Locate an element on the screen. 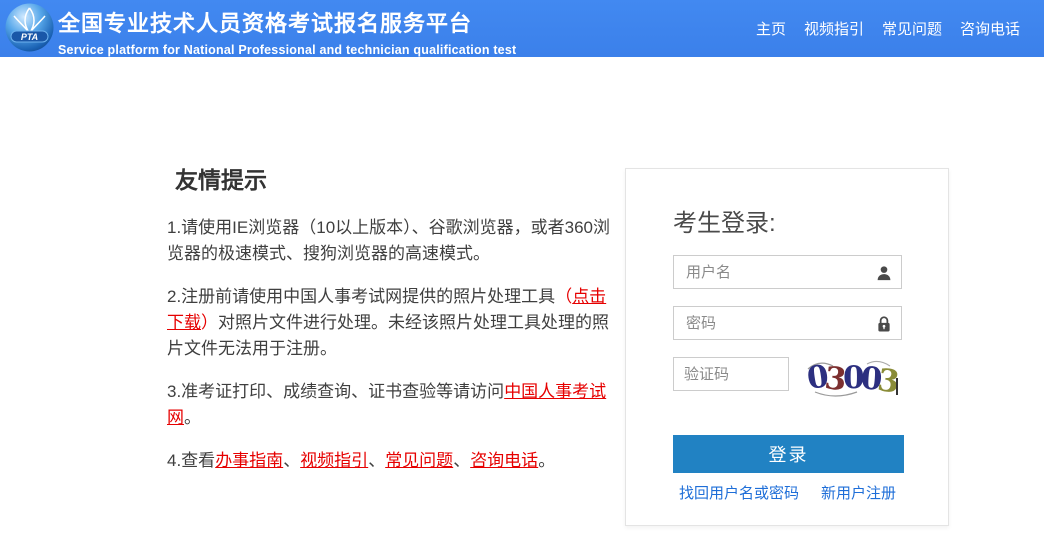  tip-text: 4.查看 is located at coordinates (191, 460).